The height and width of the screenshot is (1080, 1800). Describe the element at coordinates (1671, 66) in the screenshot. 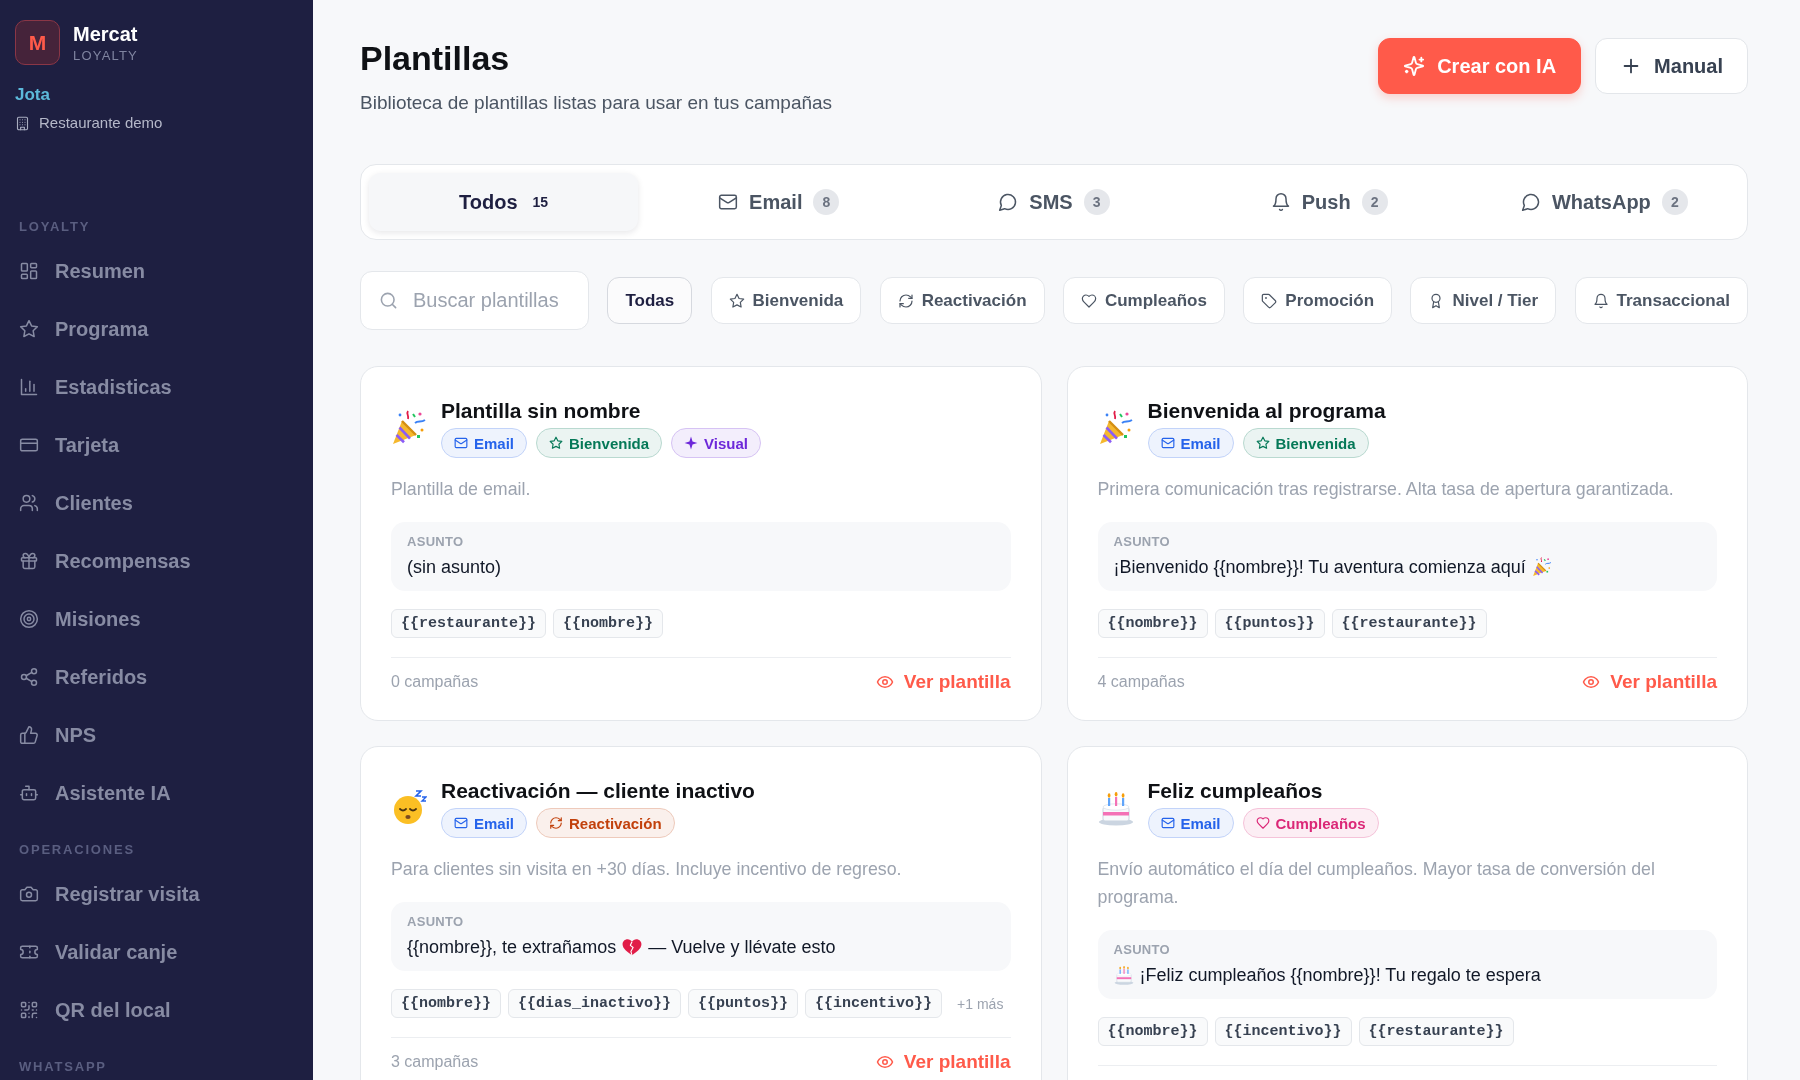

I see `manual-button: Manual` at that location.